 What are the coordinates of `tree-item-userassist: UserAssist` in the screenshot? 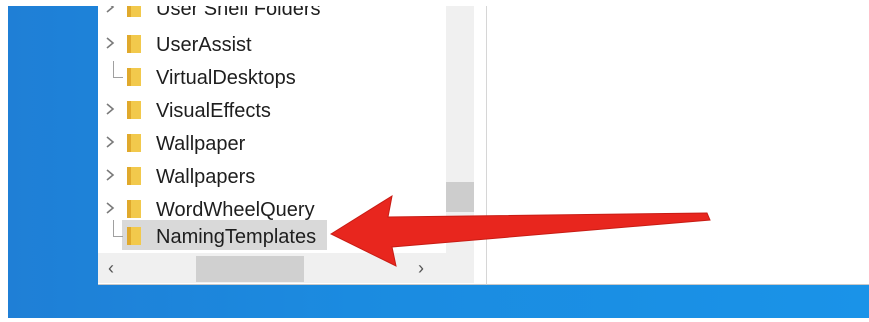 It's located at (272, 44).